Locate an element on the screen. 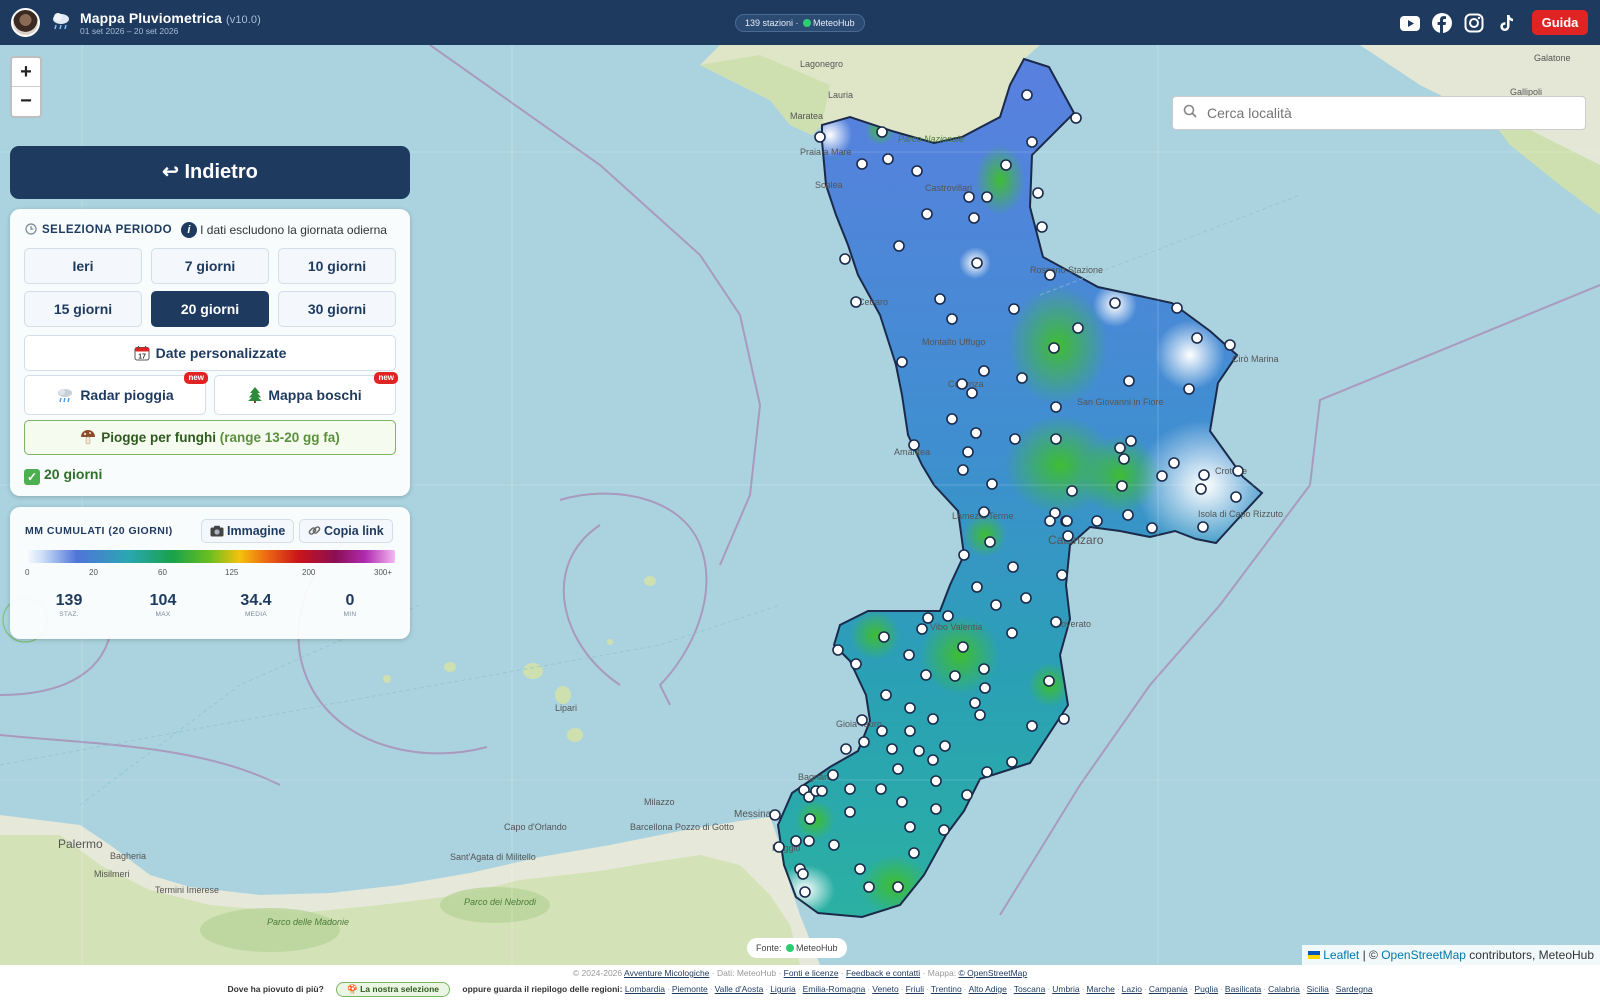 The image size is (1600, 1000). feedback-link: Feedback e contatti is located at coordinates (883, 973).